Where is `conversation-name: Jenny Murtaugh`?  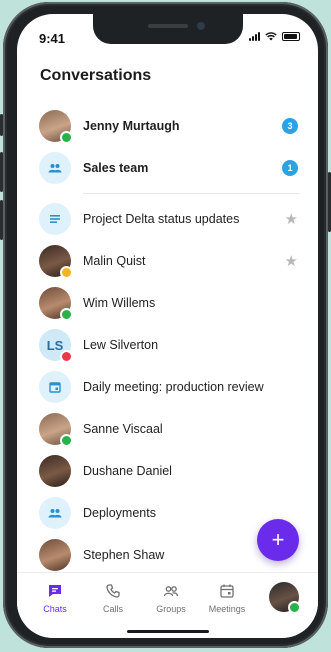 conversation-name: Jenny Murtaugh is located at coordinates (131, 126).